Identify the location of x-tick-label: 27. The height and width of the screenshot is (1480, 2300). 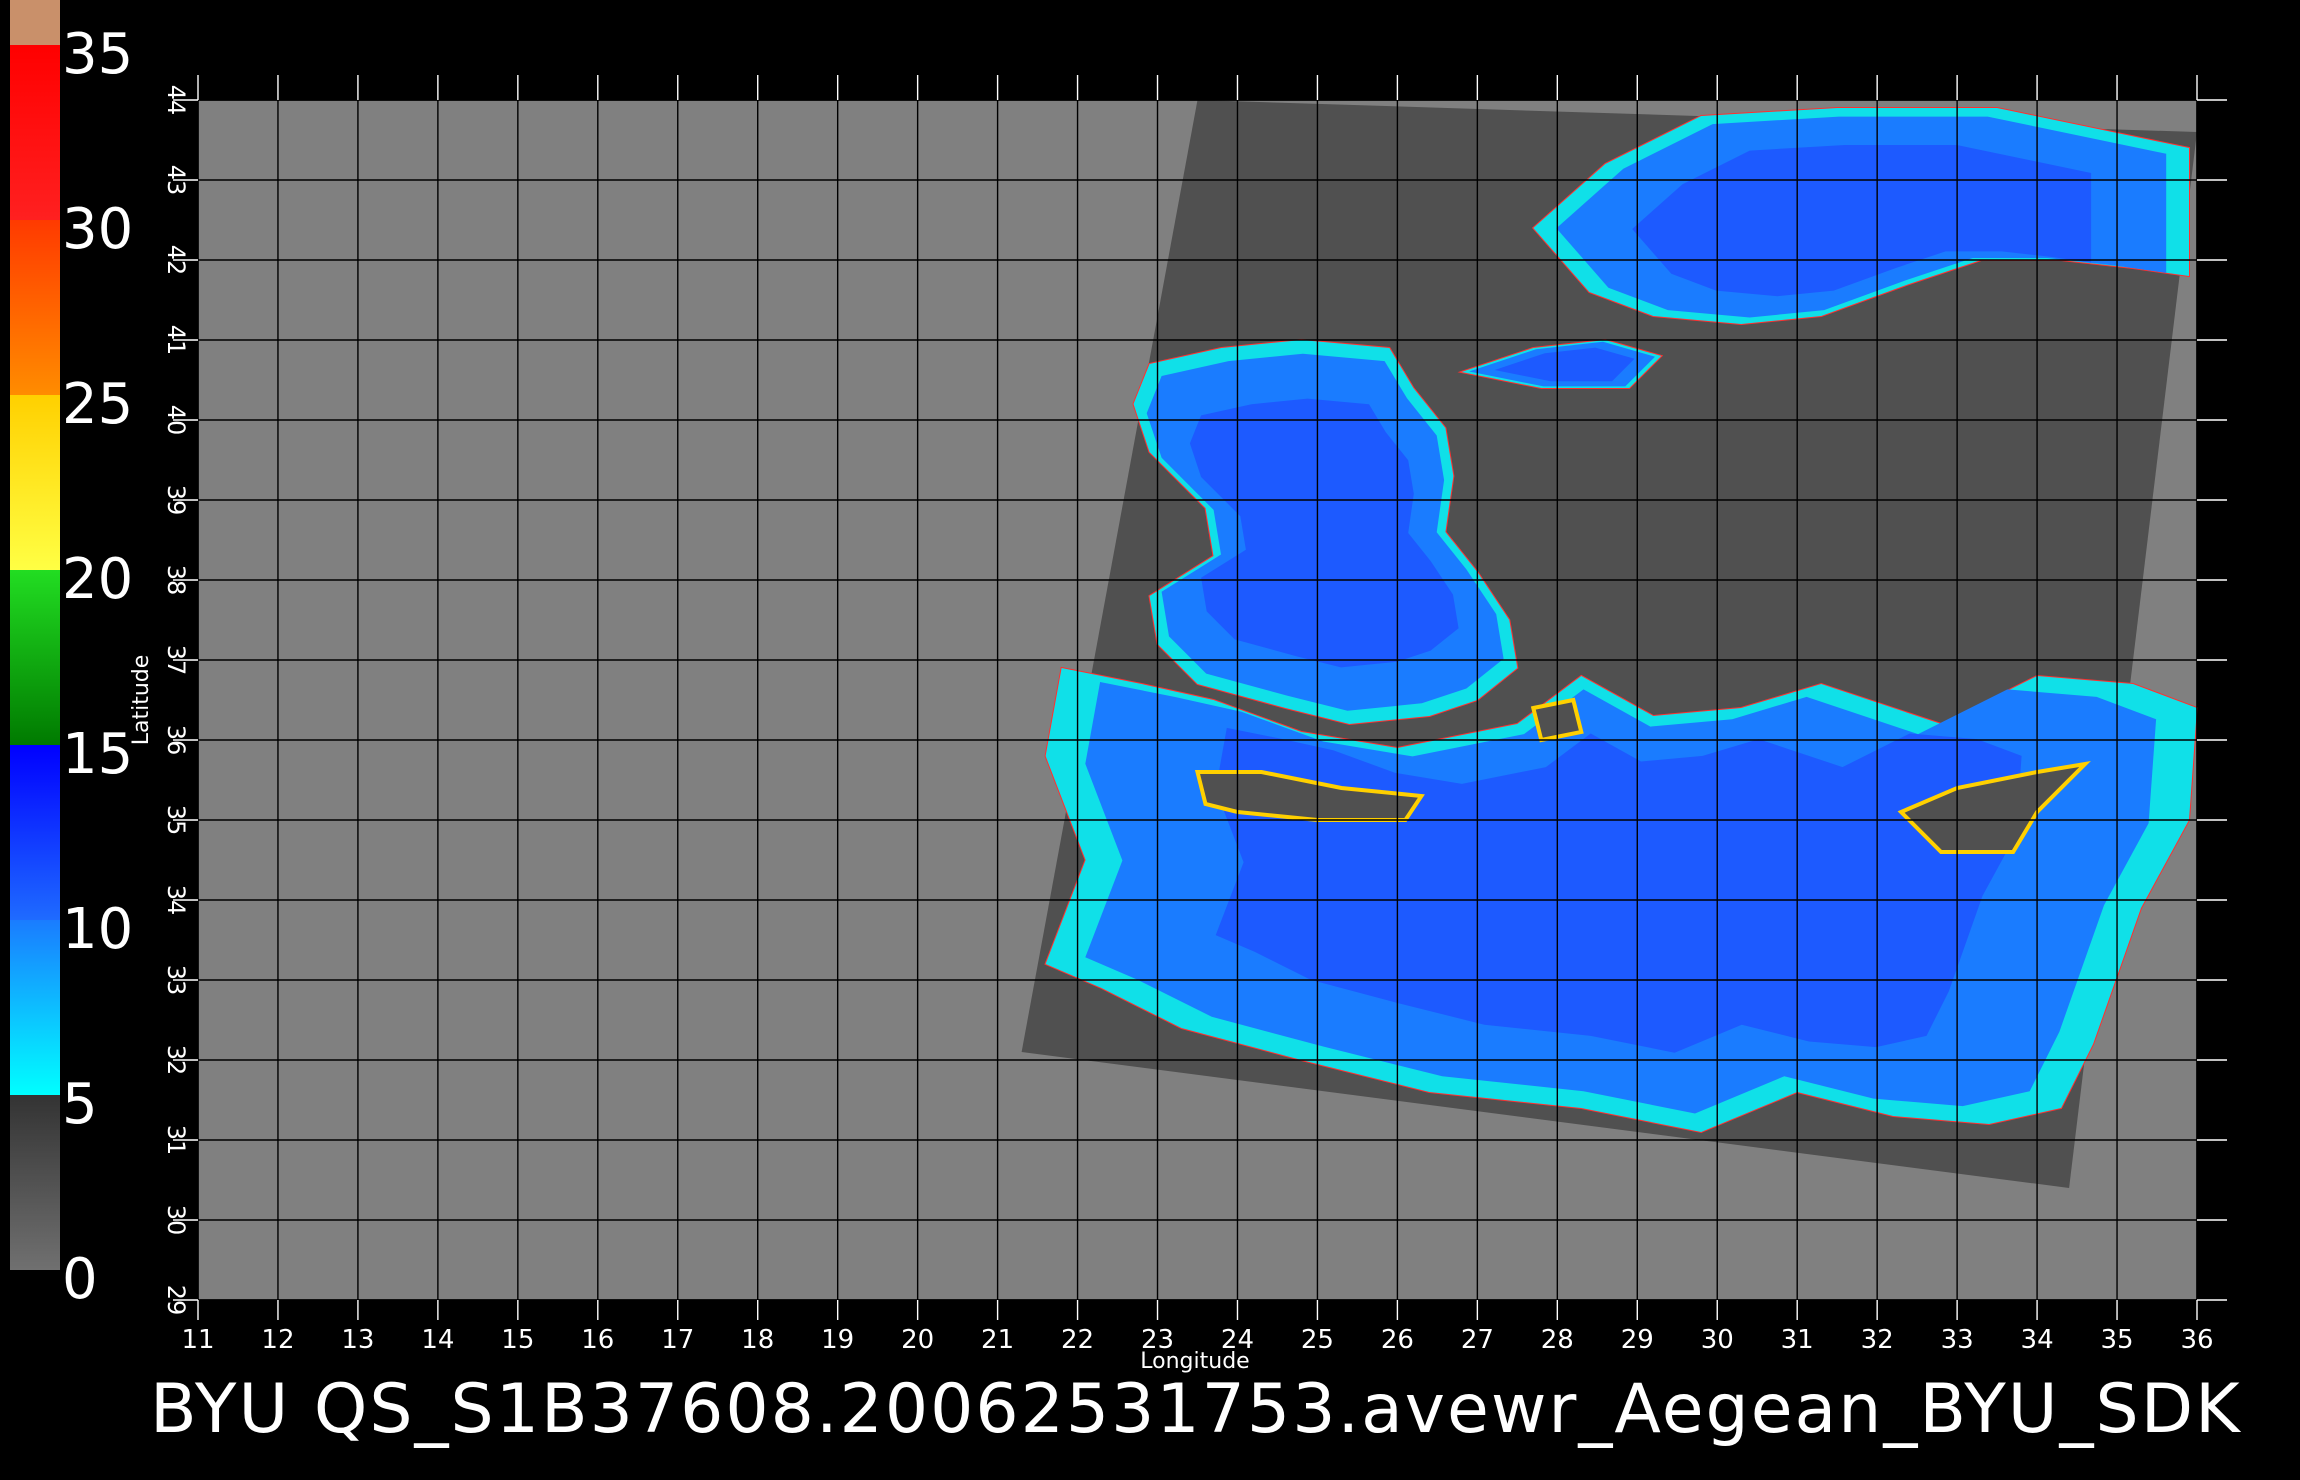
(1477, 1340).